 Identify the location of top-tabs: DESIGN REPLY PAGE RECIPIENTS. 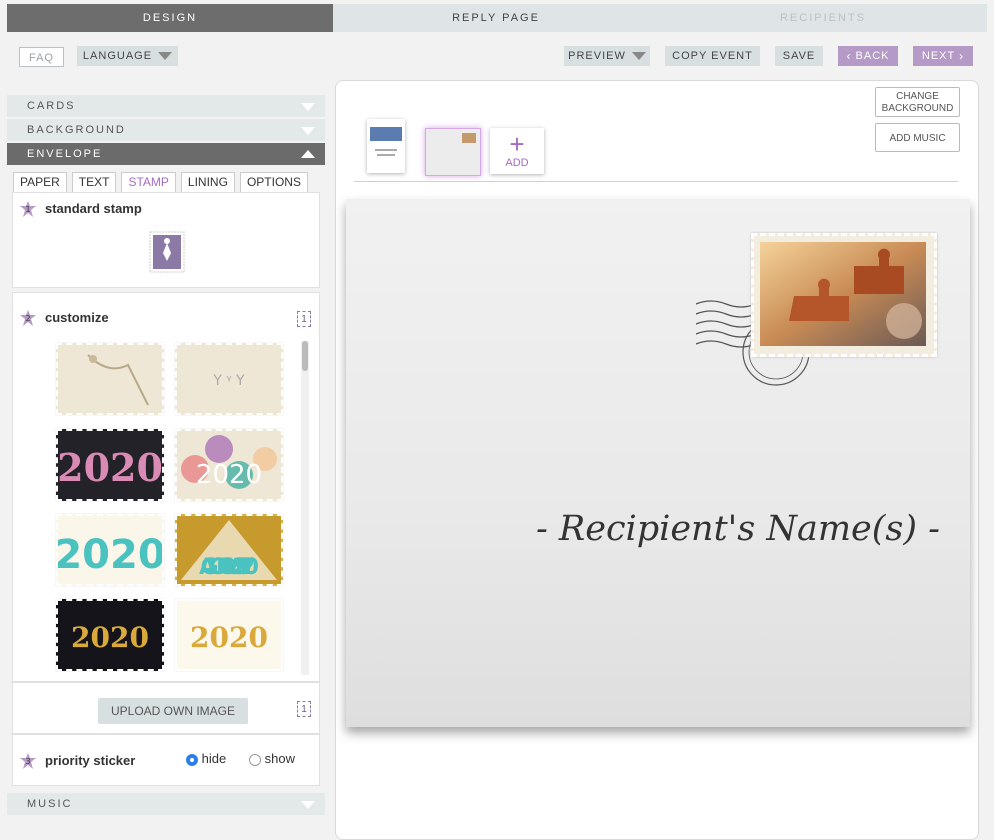
(497, 18).